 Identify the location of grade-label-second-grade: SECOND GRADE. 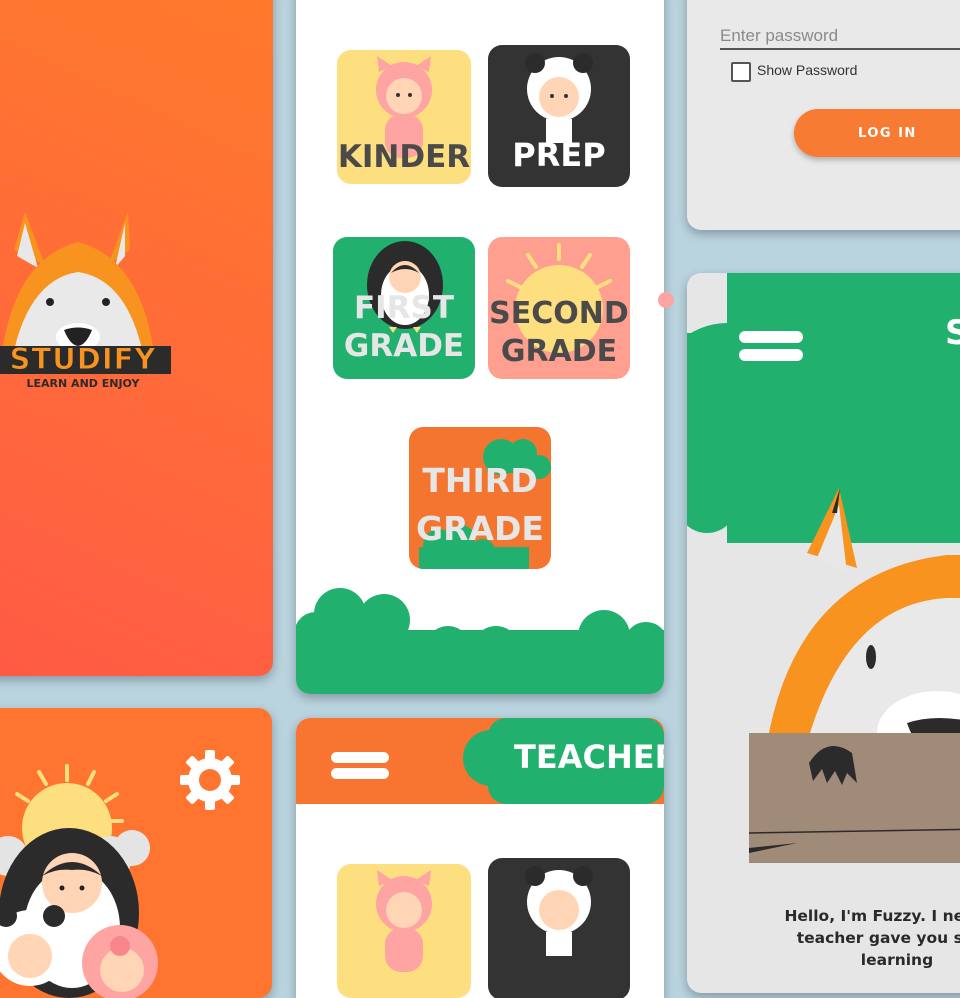
(559, 333).